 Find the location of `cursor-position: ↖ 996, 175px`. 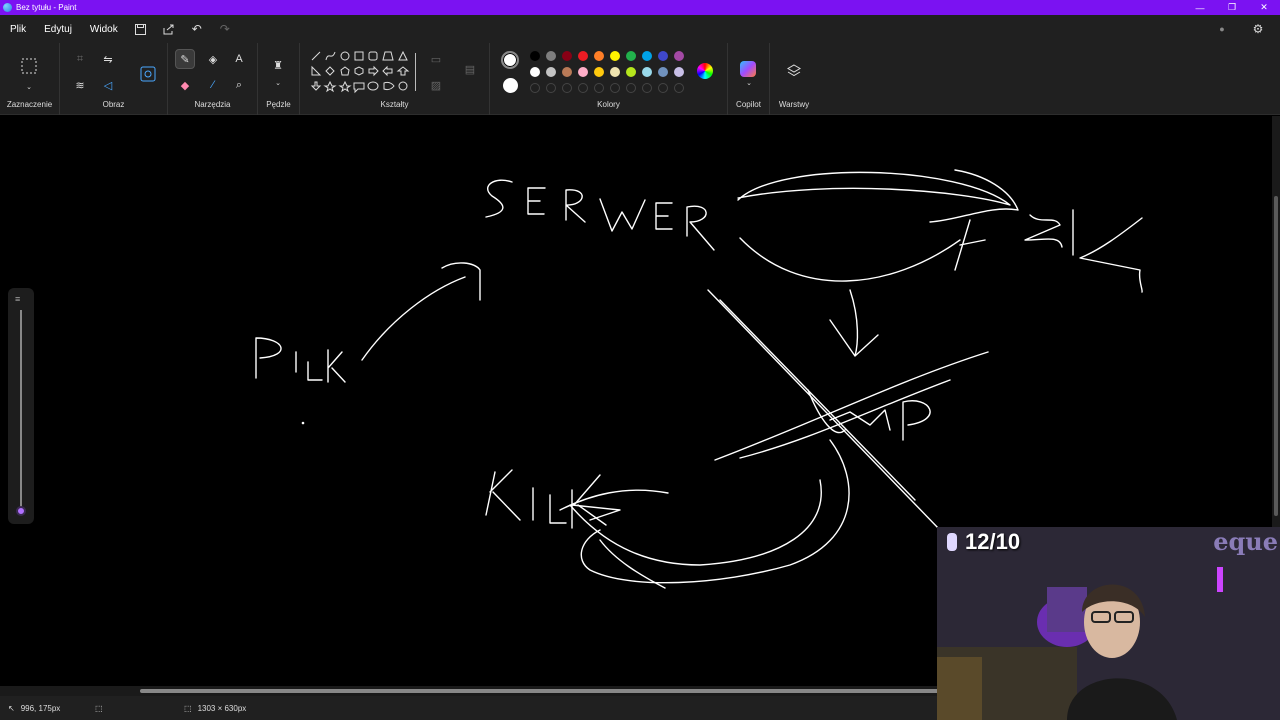

cursor-position: ↖ 996, 175px is located at coordinates (34, 708).